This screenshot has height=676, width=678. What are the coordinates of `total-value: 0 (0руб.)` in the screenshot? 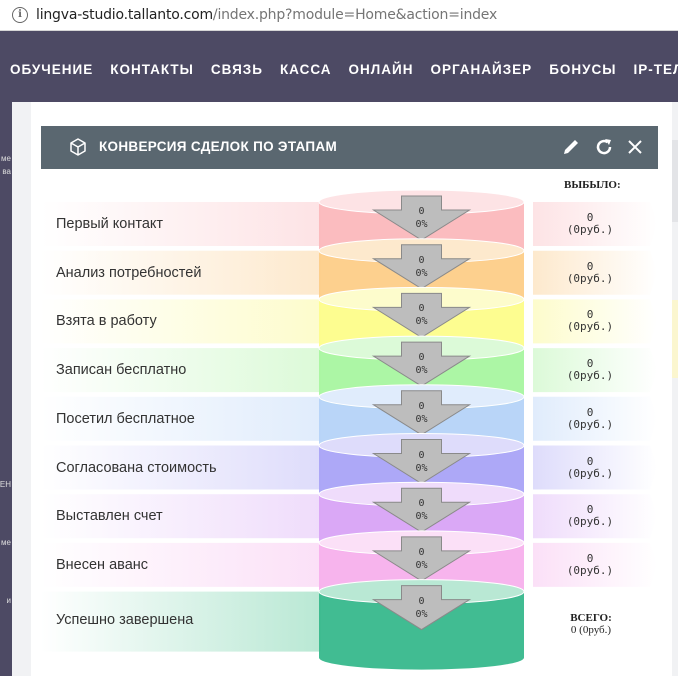 It's located at (591, 630).